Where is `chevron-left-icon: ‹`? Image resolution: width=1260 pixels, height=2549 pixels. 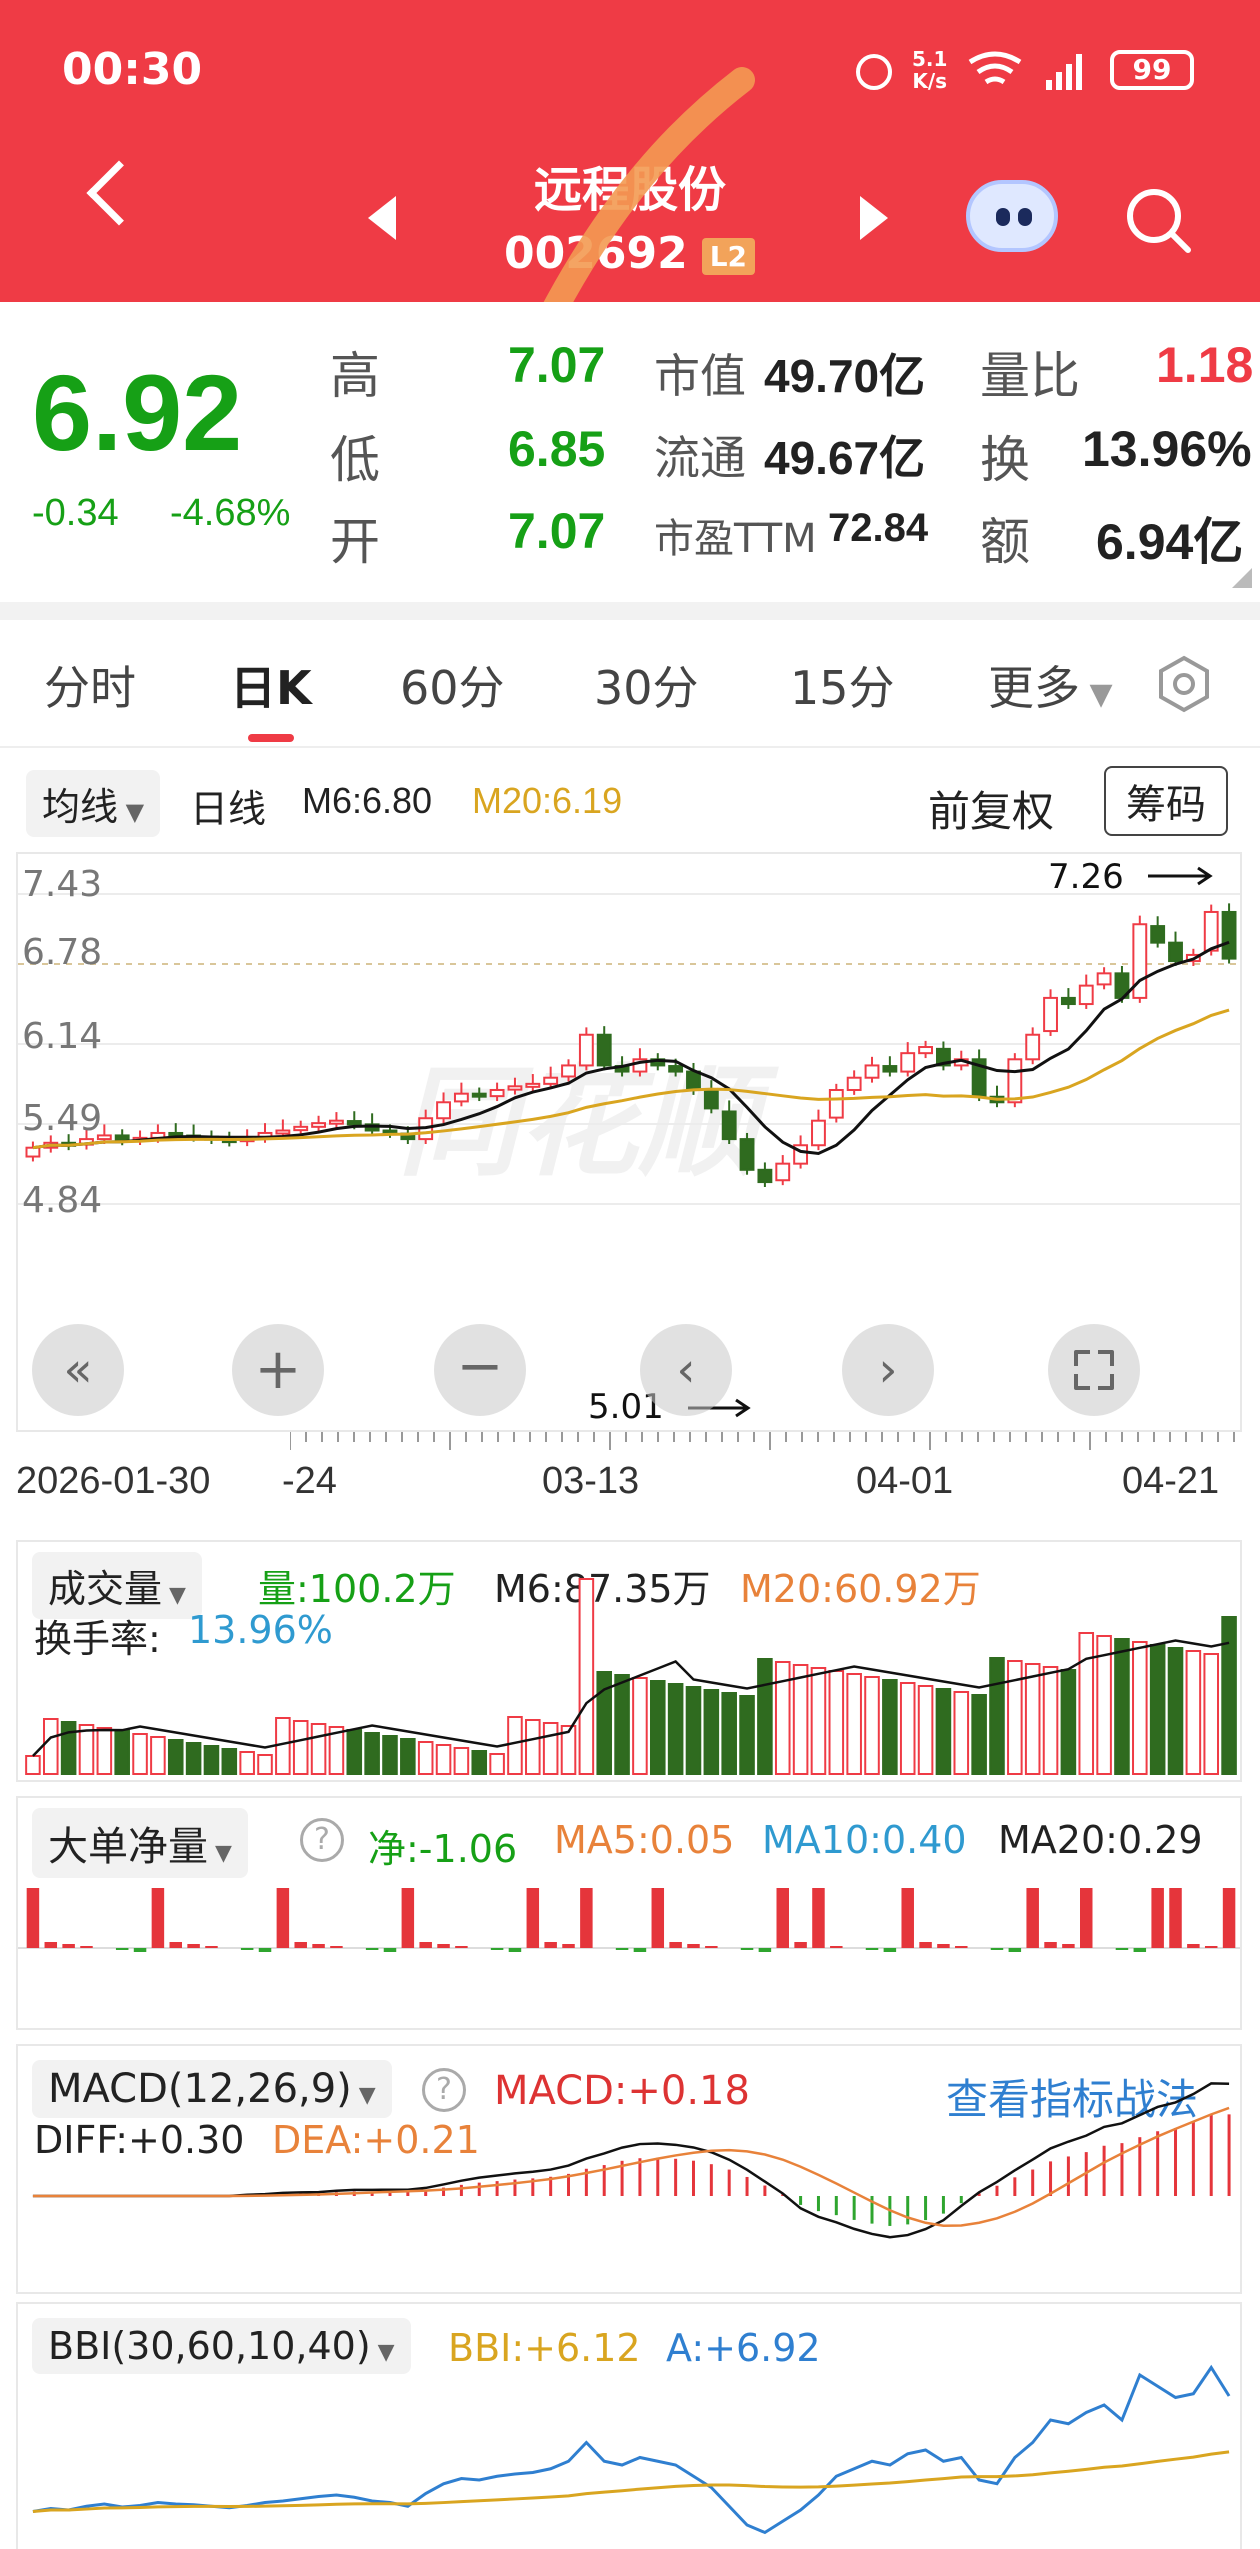 chevron-left-icon: ‹ is located at coordinates (686, 1370).